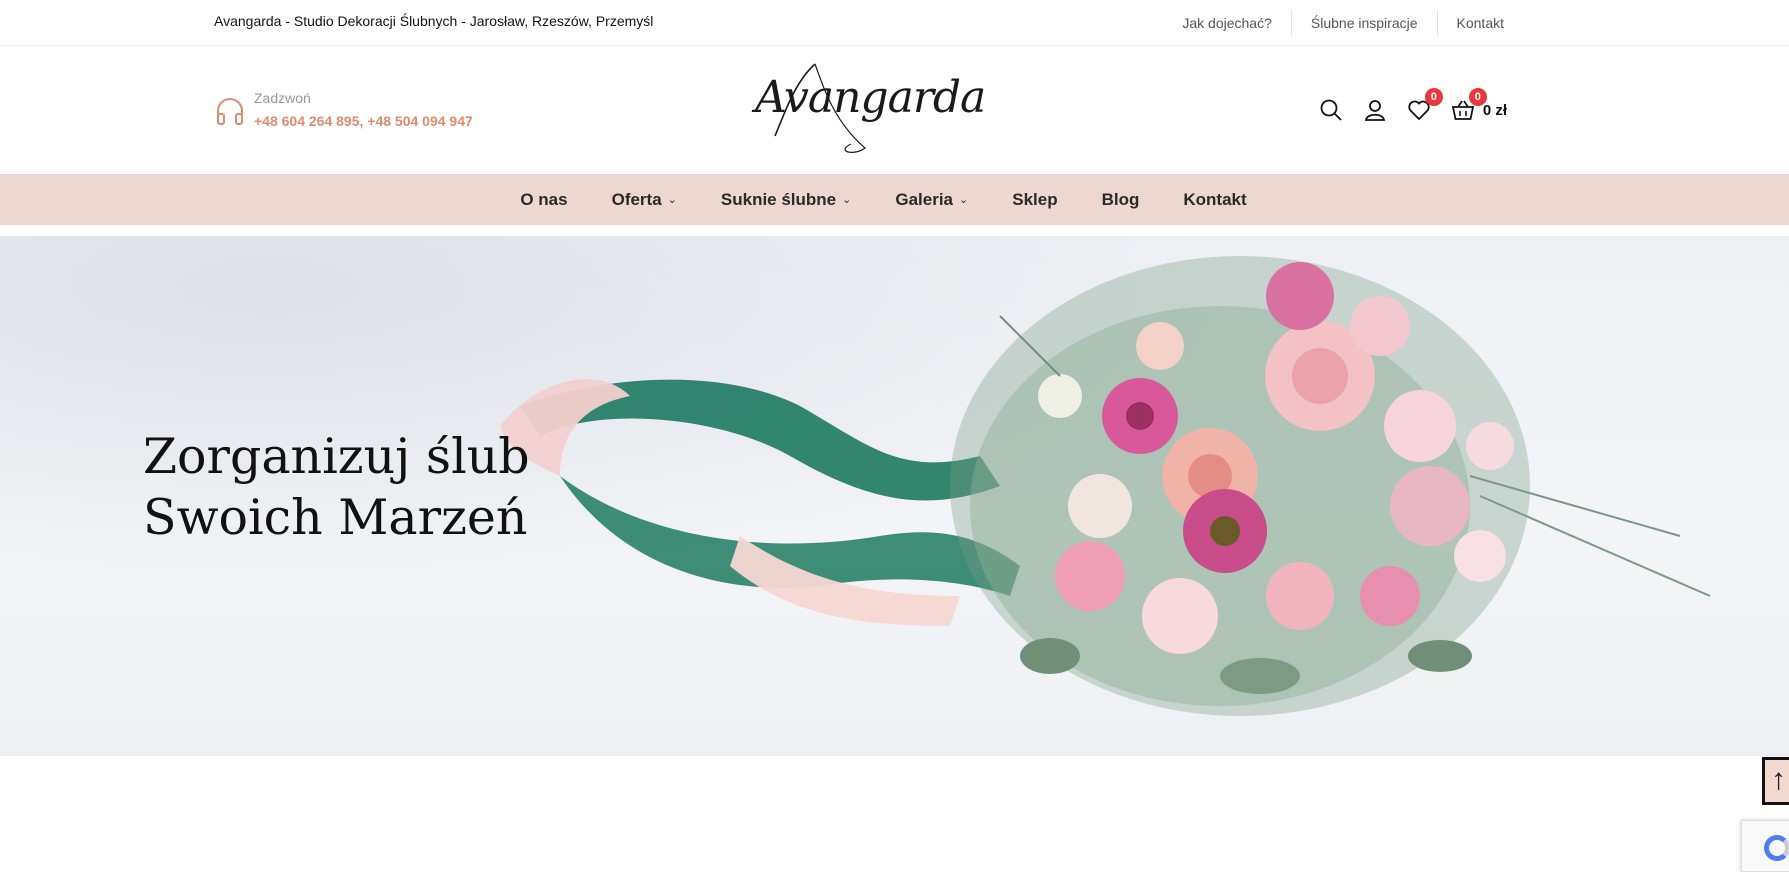 The height and width of the screenshot is (872, 1789). What do you see at coordinates (1363, 23) in the screenshot?
I see `top-link-inspirations: Ślubne inspiracje` at bounding box center [1363, 23].